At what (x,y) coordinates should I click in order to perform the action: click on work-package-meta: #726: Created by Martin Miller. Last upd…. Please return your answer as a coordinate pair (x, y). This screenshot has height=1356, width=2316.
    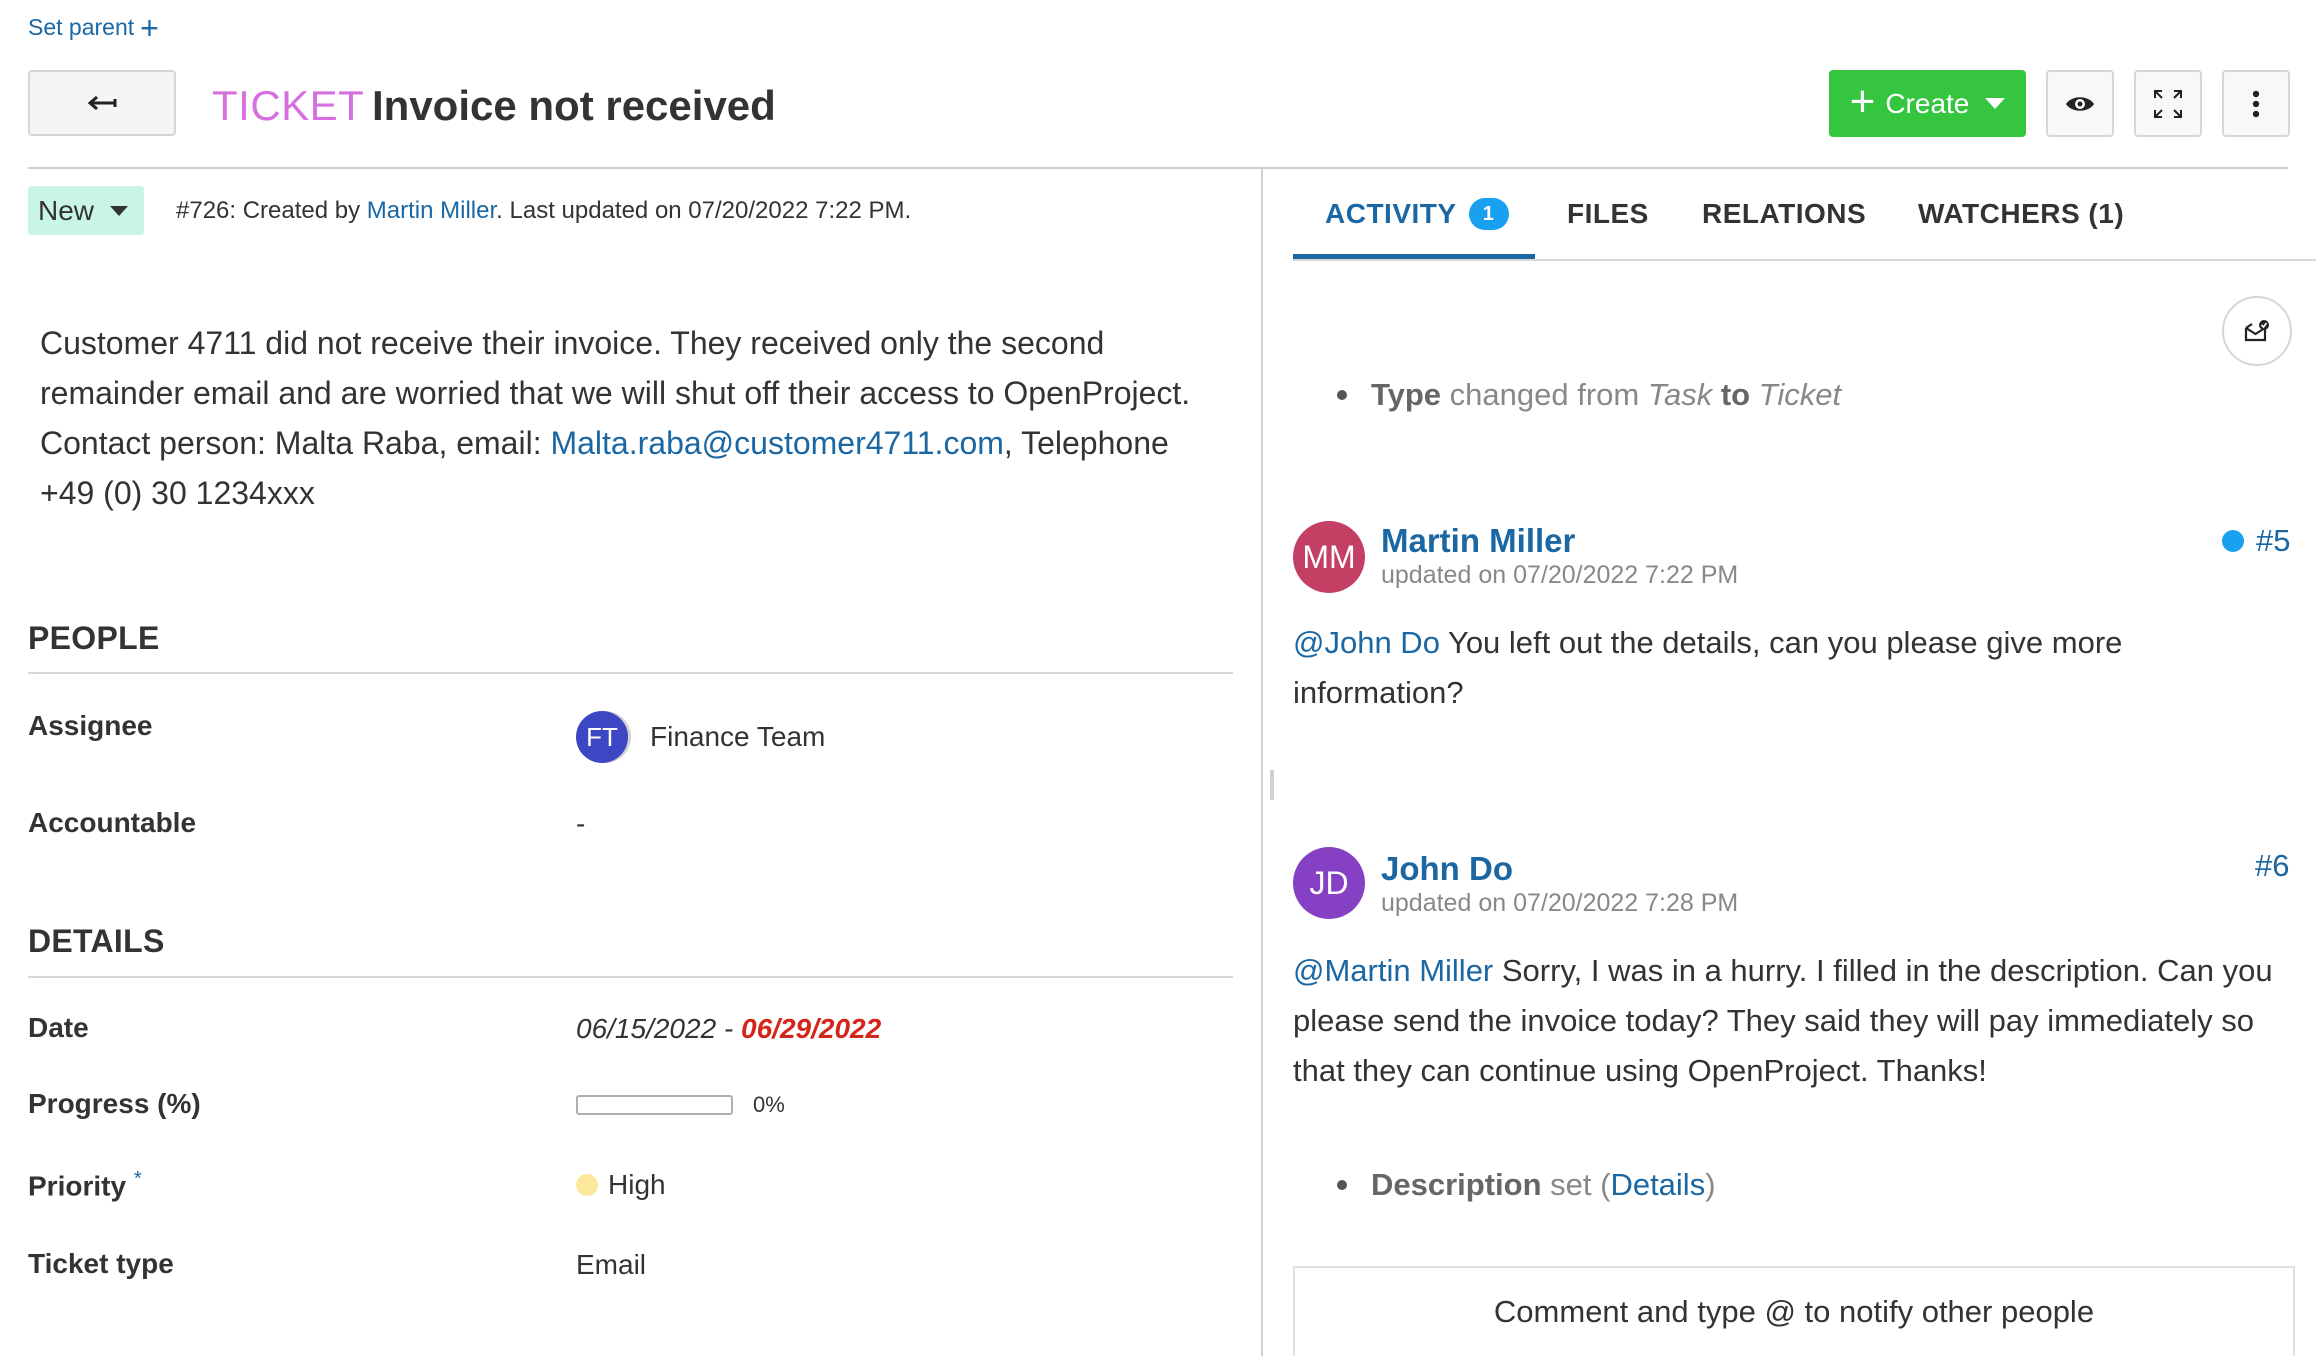
    Looking at the image, I should click on (543, 211).